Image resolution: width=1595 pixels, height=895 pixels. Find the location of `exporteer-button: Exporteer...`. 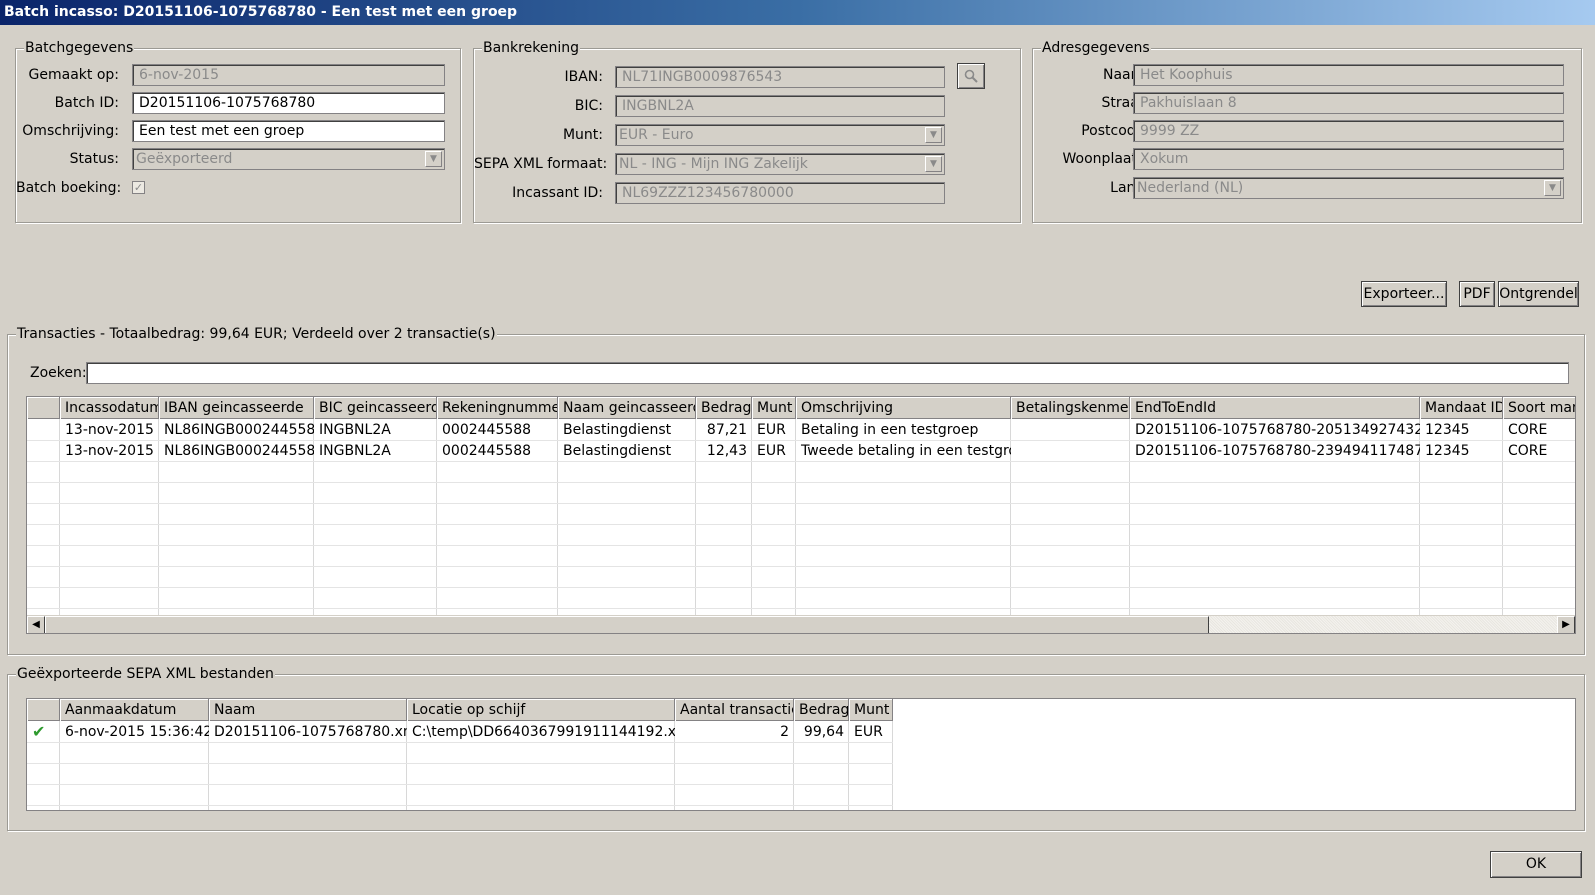

exporteer-button: Exporteer... is located at coordinates (1404, 294).